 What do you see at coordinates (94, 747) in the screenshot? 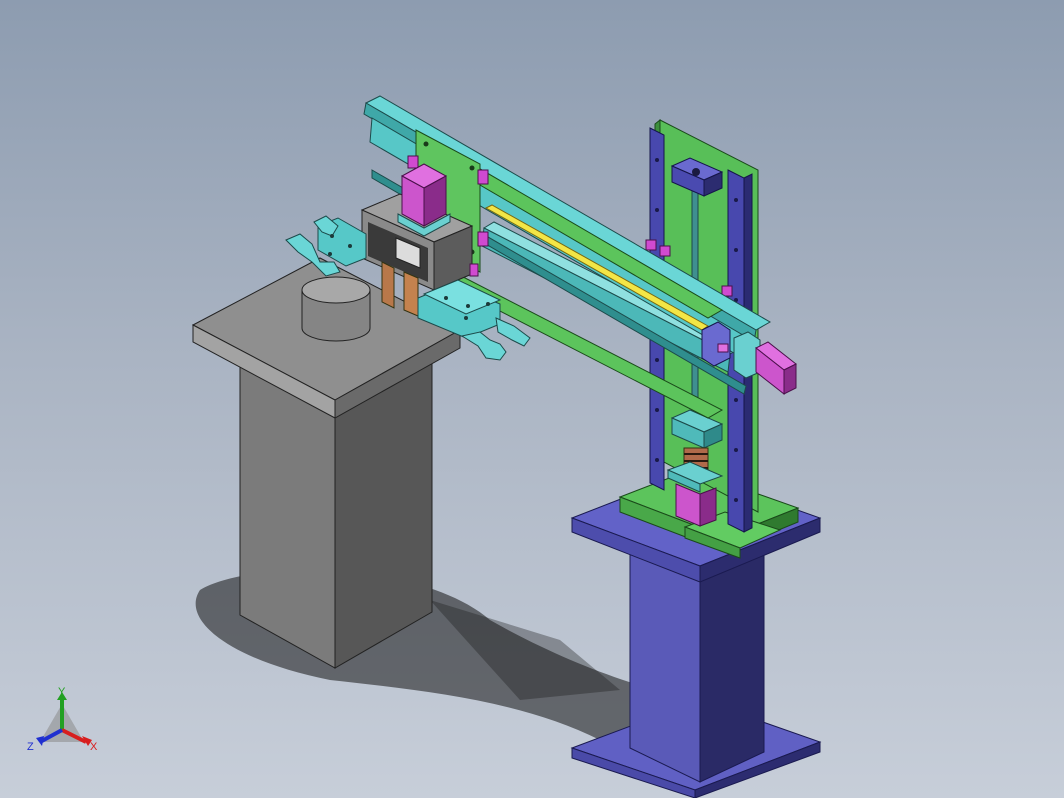
I see `triad-x-label: X` at bounding box center [94, 747].